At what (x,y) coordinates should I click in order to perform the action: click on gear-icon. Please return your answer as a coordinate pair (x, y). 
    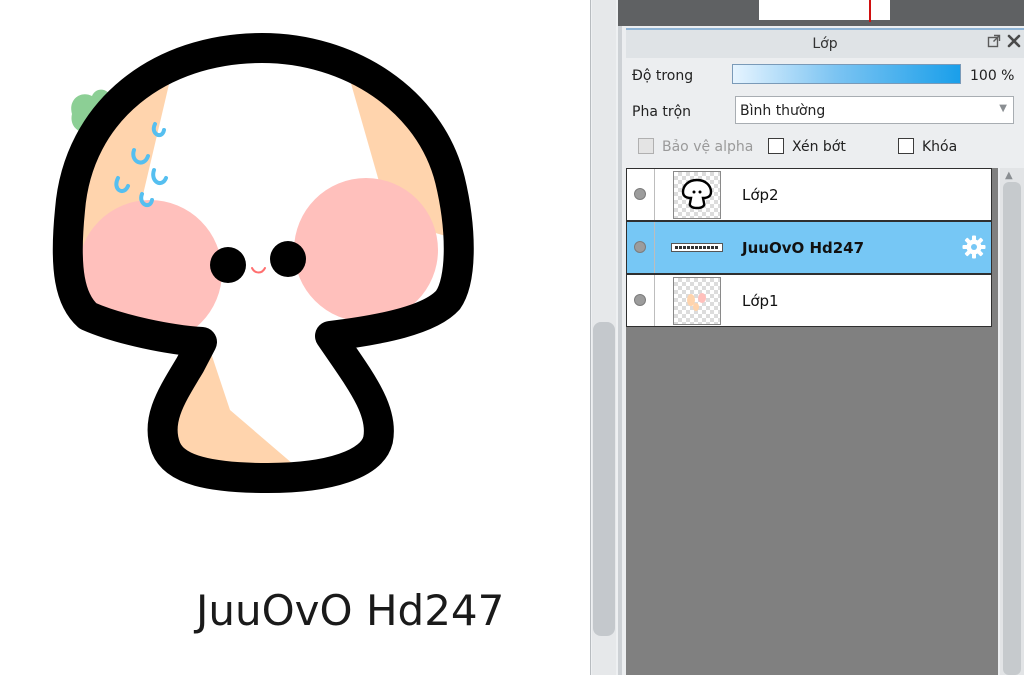
    Looking at the image, I should click on (974, 247).